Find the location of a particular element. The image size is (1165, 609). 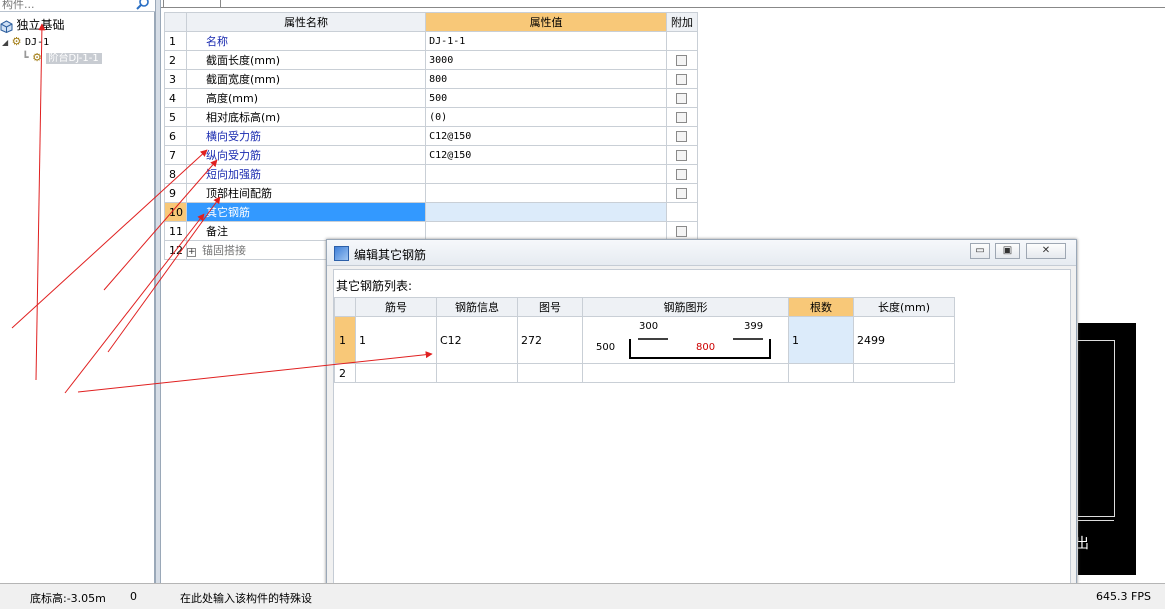

property-name-cell: 截面宽度(mm) is located at coordinates (306, 79).